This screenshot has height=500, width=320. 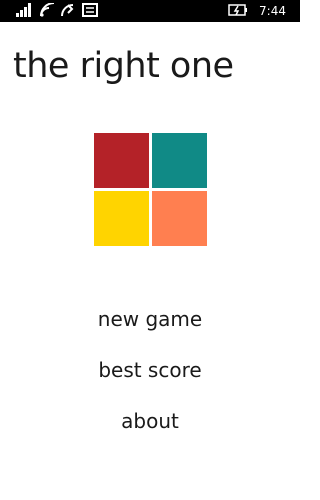 I want to click on new-game-button: new game, so click(x=150, y=319).